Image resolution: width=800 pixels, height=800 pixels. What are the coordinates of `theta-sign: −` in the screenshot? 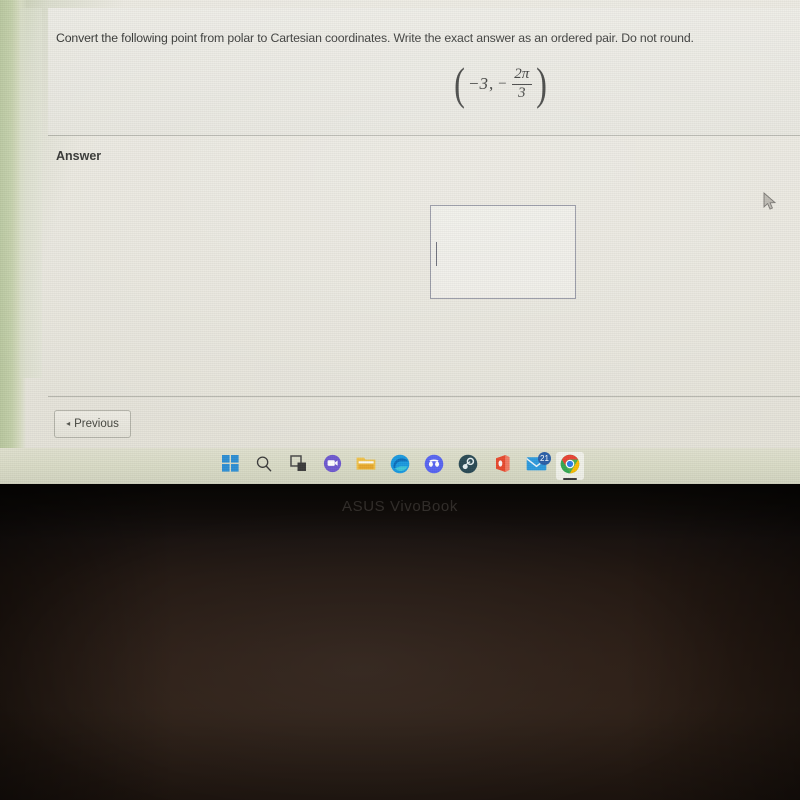 It's located at (502, 83).